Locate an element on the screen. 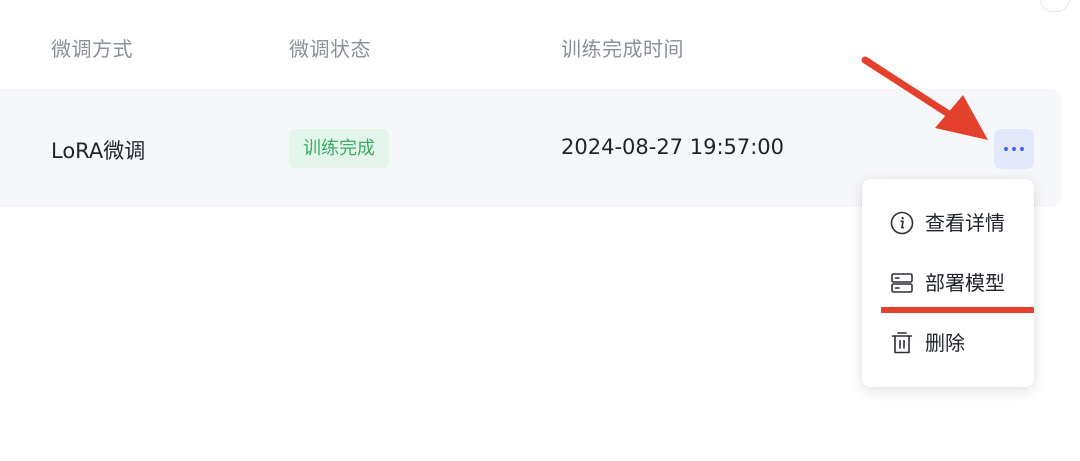 The width and height of the screenshot is (1080, 461). menu-item-label: 部署模型 is located at coordinates (965, 283).